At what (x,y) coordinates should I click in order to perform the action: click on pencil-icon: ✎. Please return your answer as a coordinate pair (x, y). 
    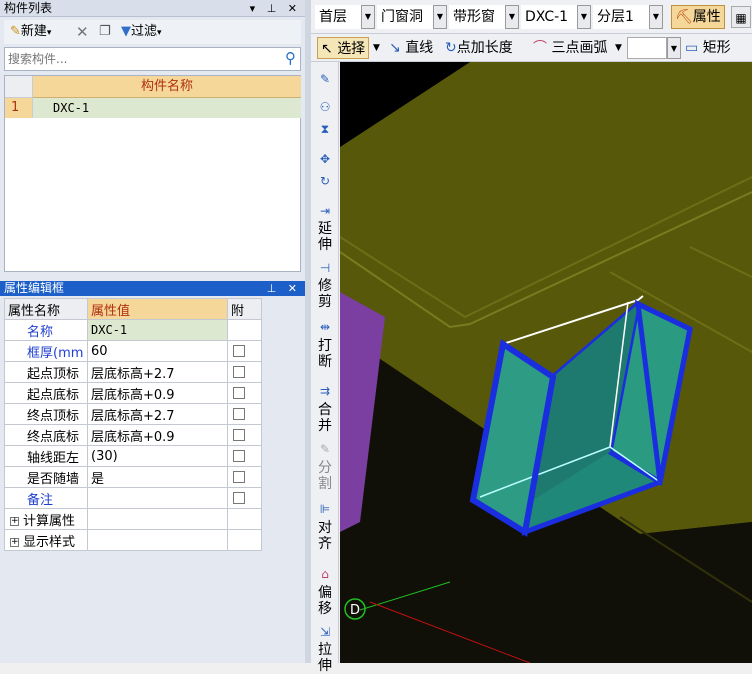
    Looking at the image, I should click on (325, 79).